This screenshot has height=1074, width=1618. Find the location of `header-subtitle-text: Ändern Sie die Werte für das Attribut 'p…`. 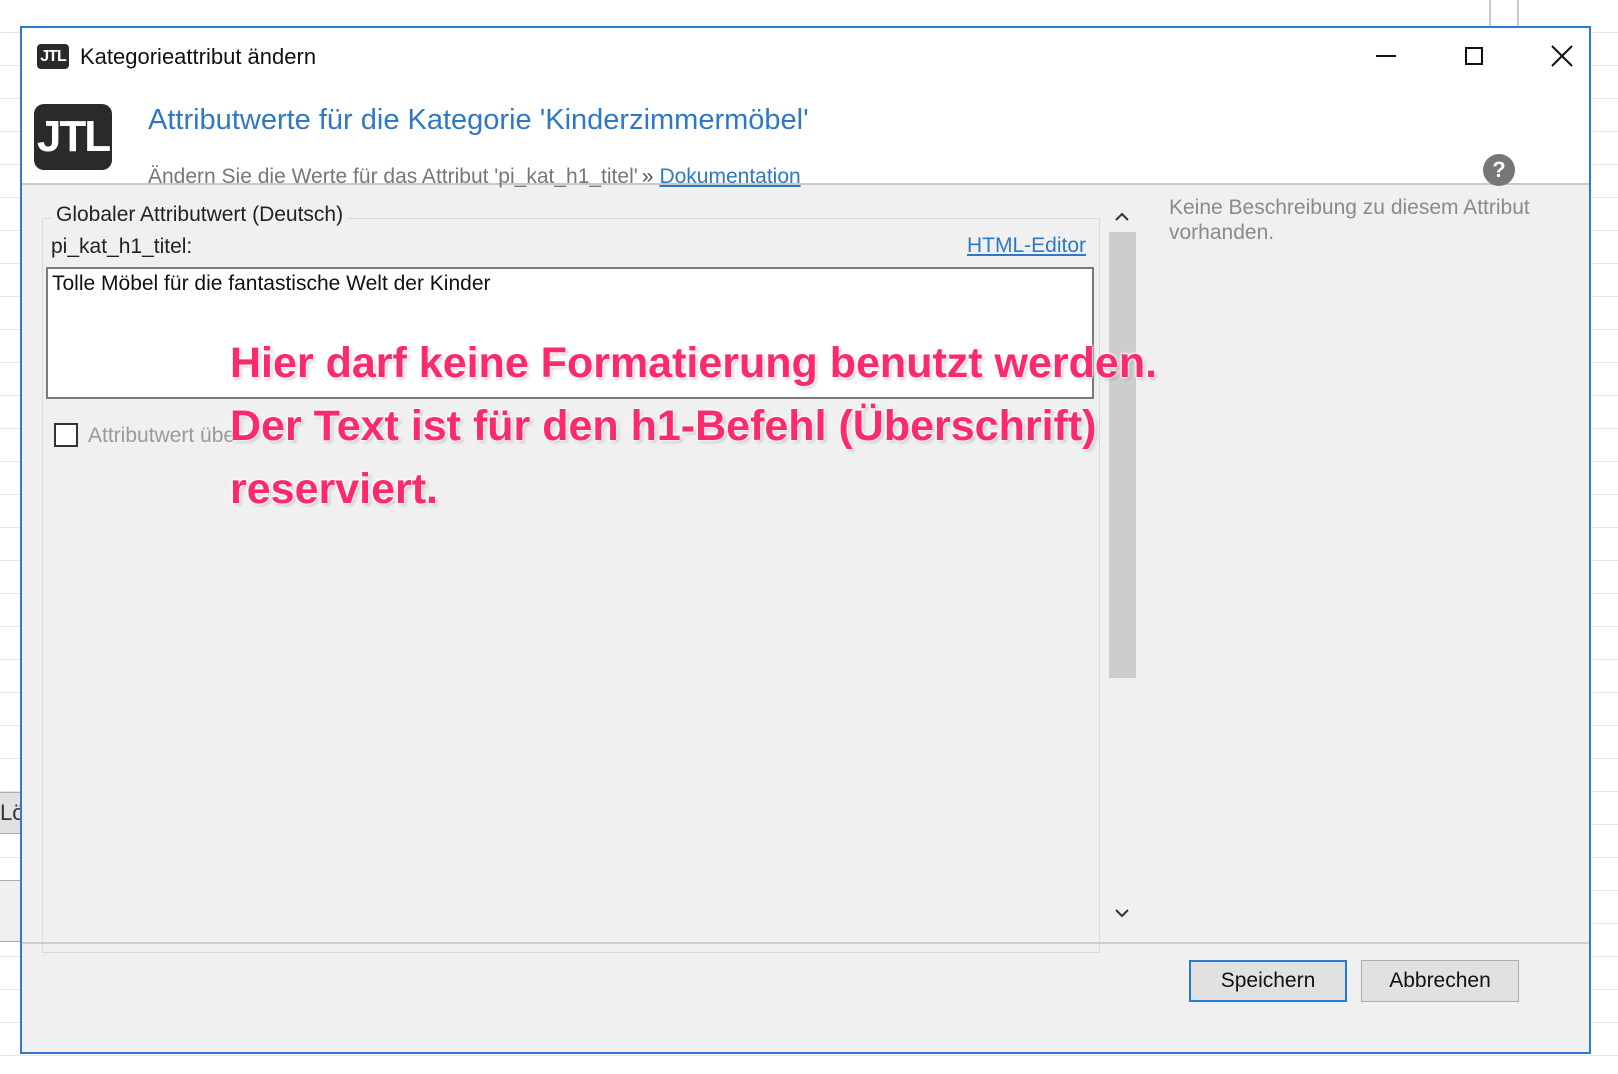

header-subtitle-text: Ändern Sie die Werte für das Attribut 'p… is located at coordinates (393, 176).